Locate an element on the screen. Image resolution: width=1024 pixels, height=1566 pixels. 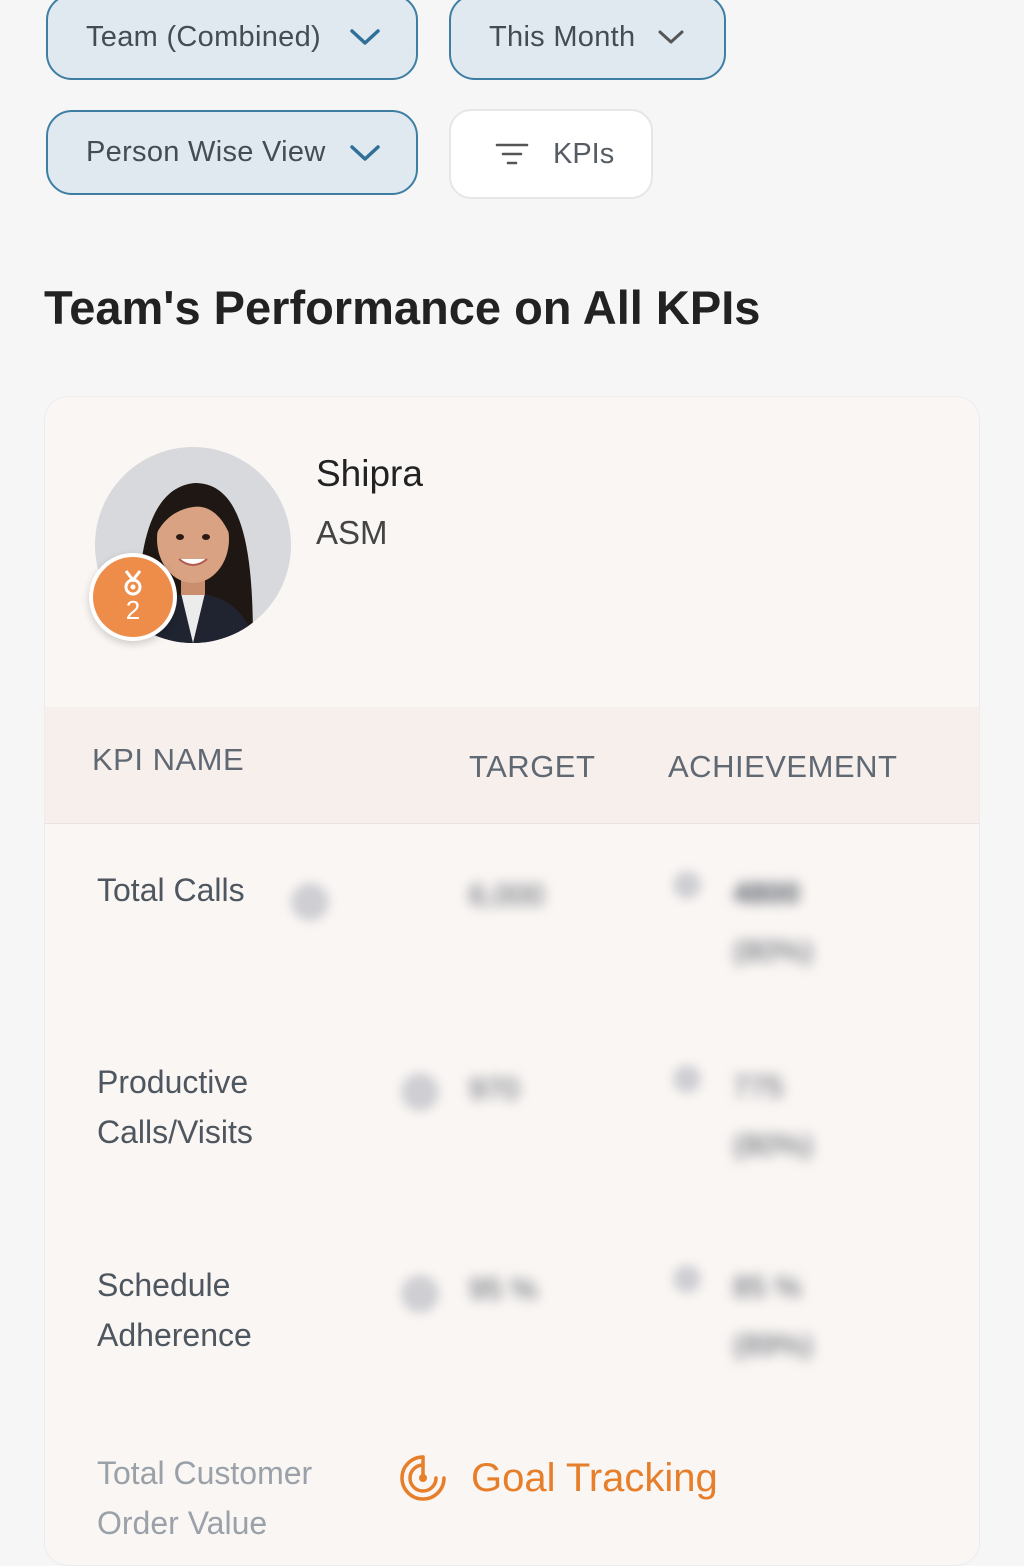
kpis-filter-button: KPIs is located at coordinates (551, 154).